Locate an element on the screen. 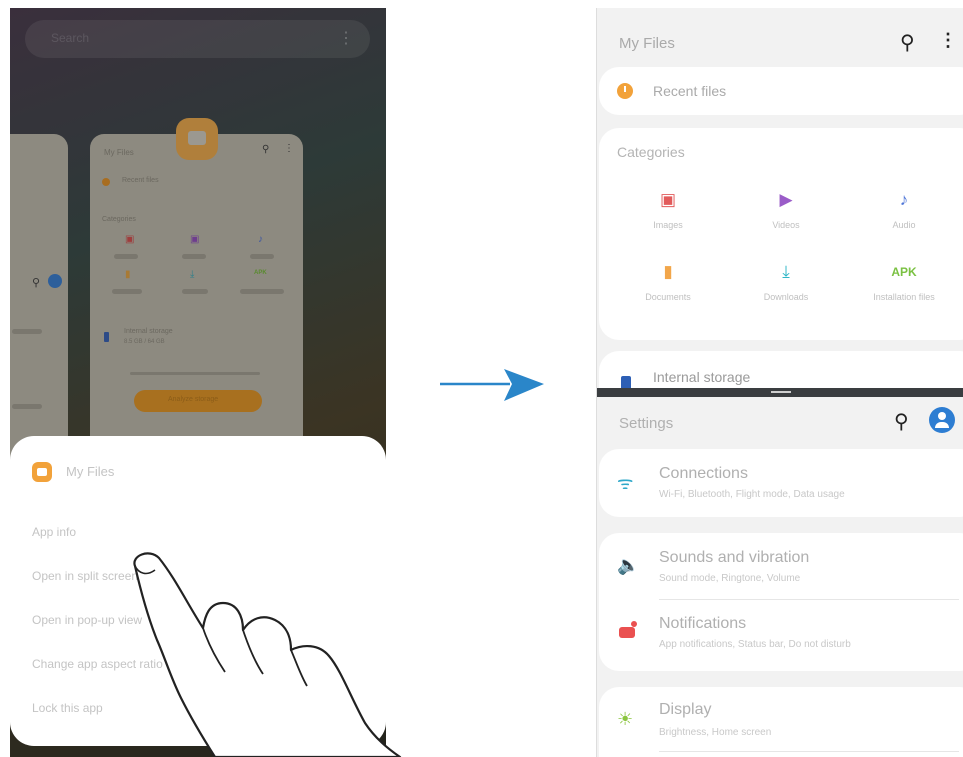 This screenshot has width=963, height=757. my-files-app-icon is located at coordinates (197, 139).